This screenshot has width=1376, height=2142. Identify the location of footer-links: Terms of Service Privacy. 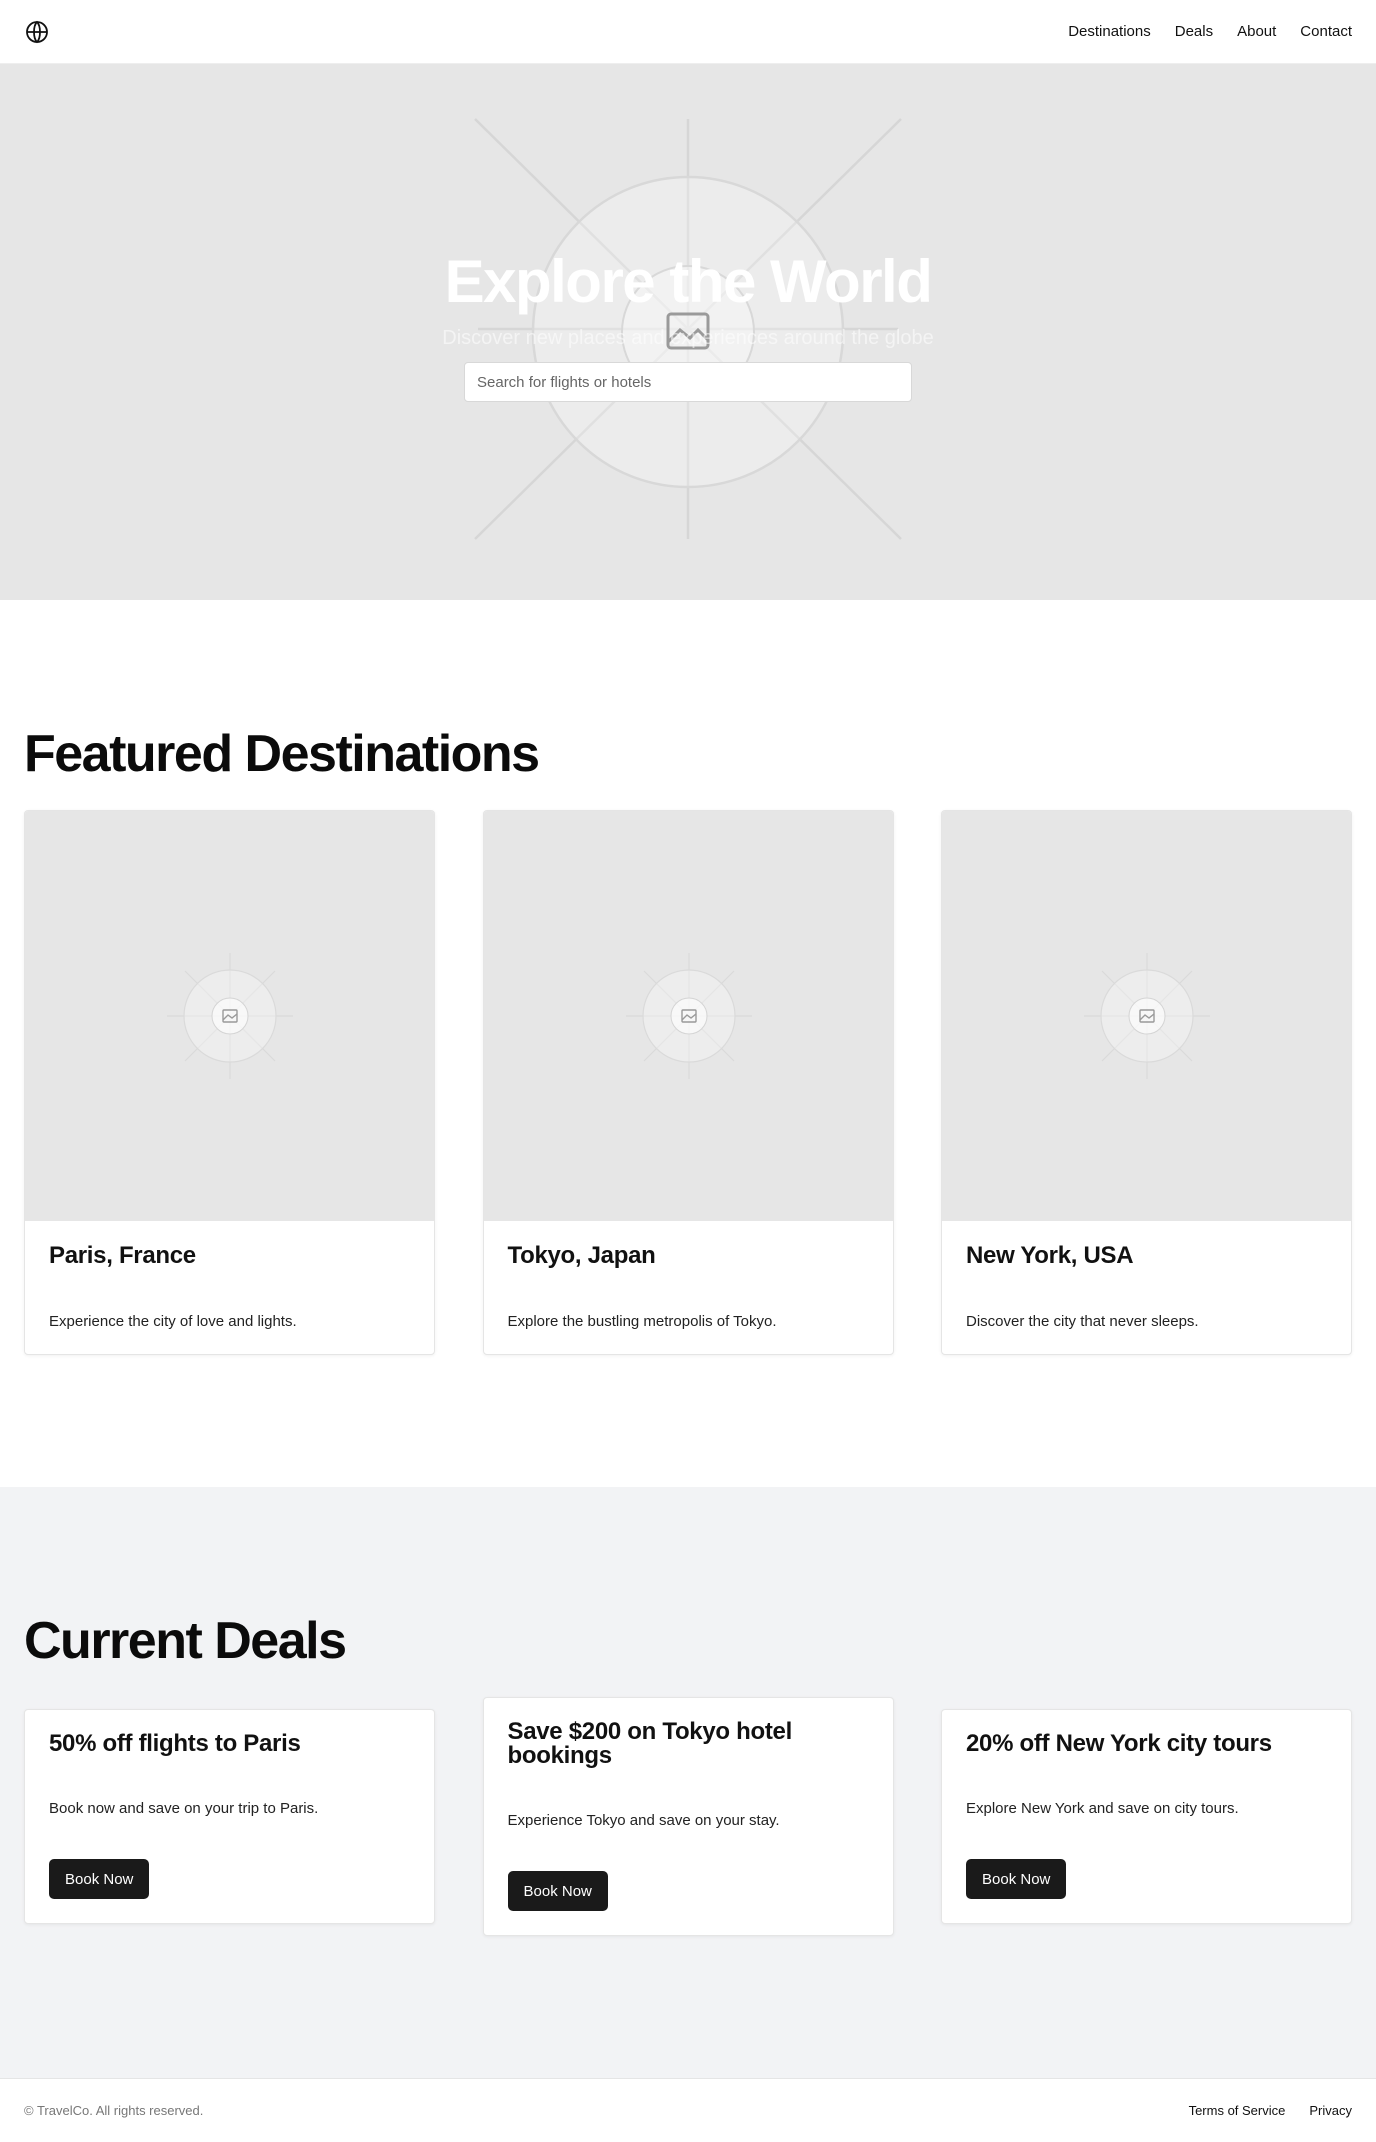
(1270, 2110).